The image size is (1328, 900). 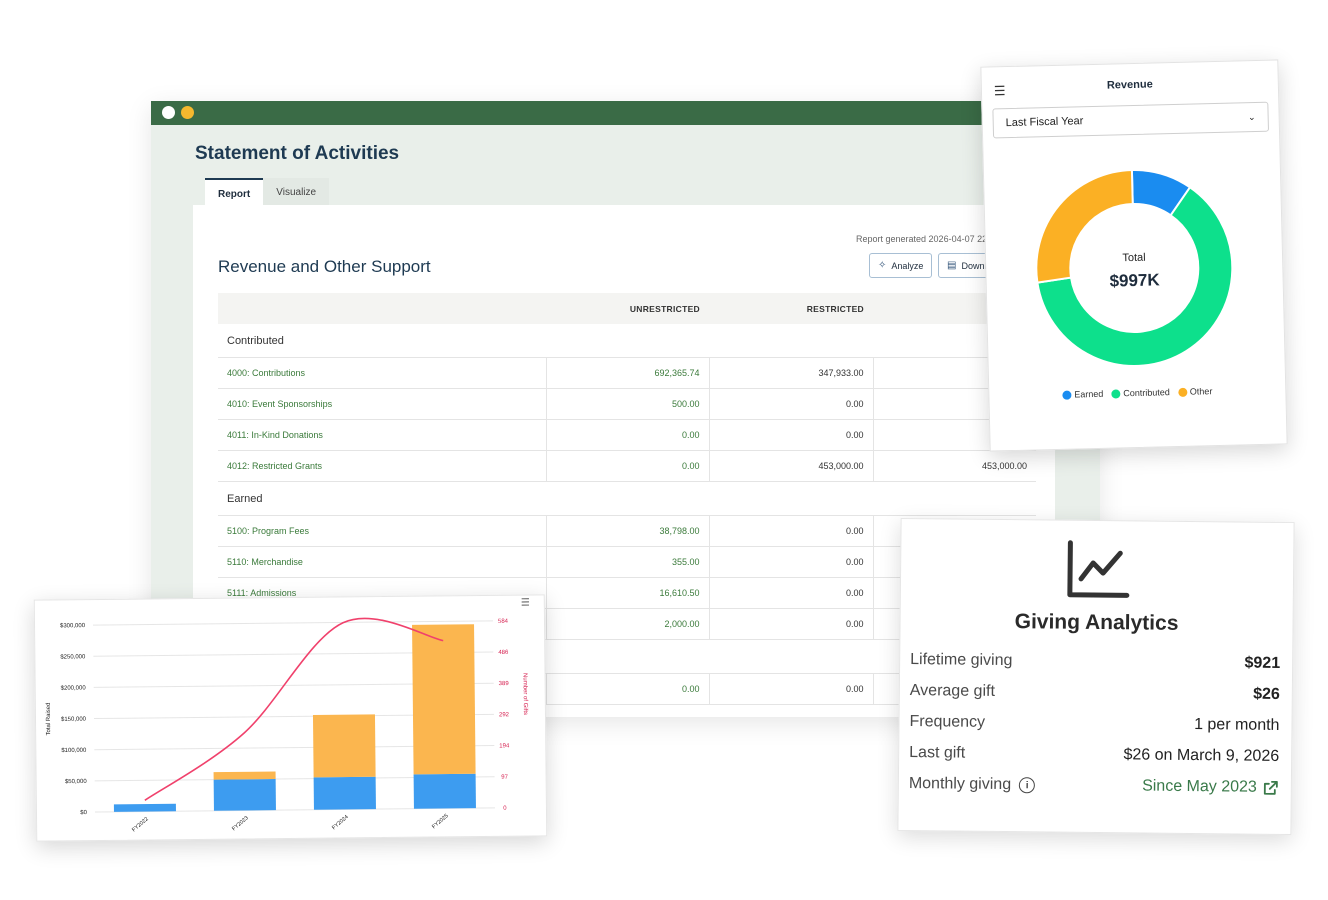 What do you see at coordinates (947, 722) in the screenshot?
I see `giving-label: Frequency` at bounding box center [947, 722].